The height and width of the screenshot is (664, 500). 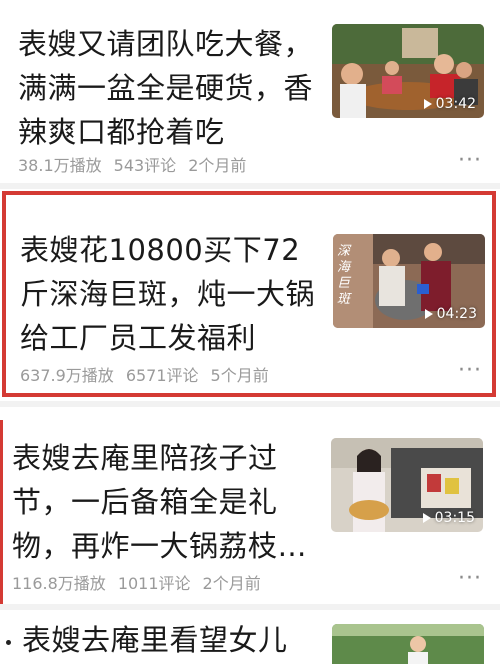 I want to click on video-duration: 03:15, so click(x=448, y=518).